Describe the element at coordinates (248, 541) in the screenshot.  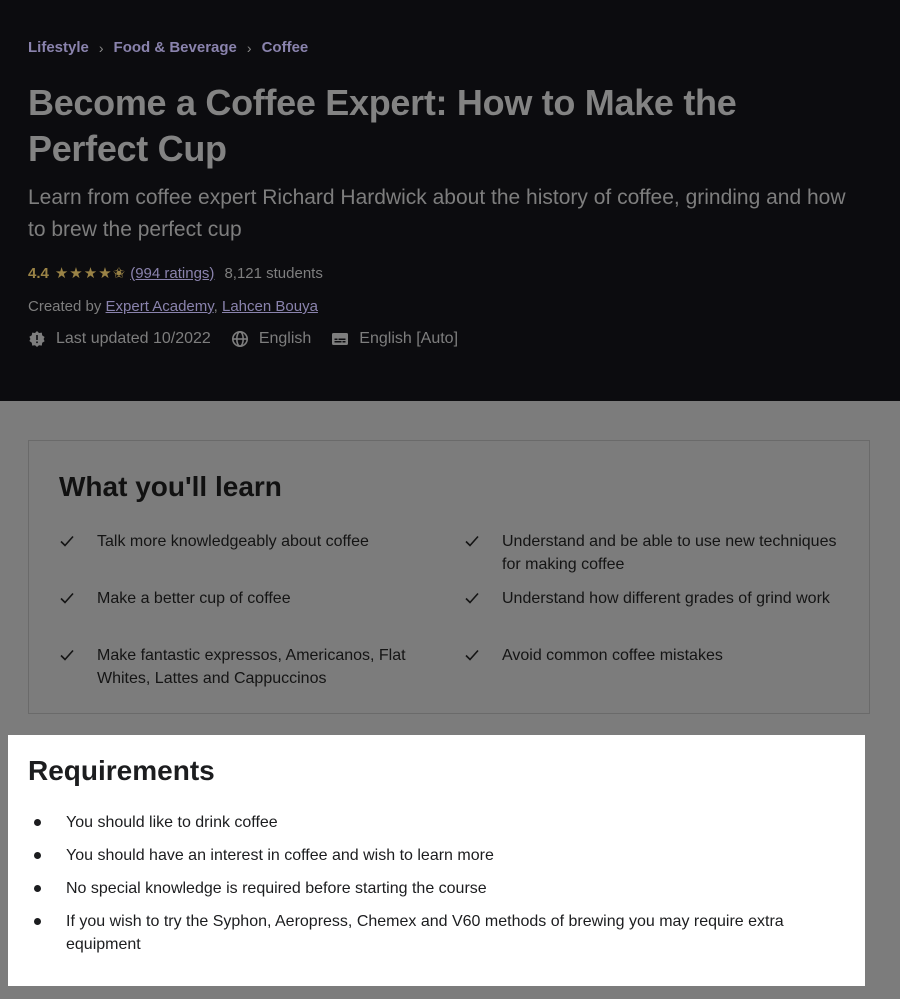
I see `learn-item: Talk more knowledgeably about coffee` at that location.